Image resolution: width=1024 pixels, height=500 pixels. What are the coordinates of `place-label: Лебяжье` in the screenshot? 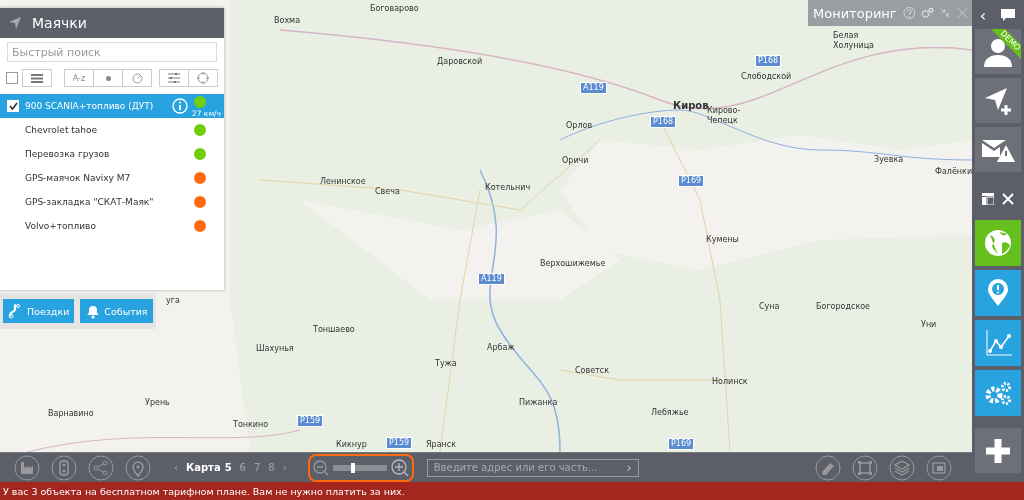 It's located at (670, 413).